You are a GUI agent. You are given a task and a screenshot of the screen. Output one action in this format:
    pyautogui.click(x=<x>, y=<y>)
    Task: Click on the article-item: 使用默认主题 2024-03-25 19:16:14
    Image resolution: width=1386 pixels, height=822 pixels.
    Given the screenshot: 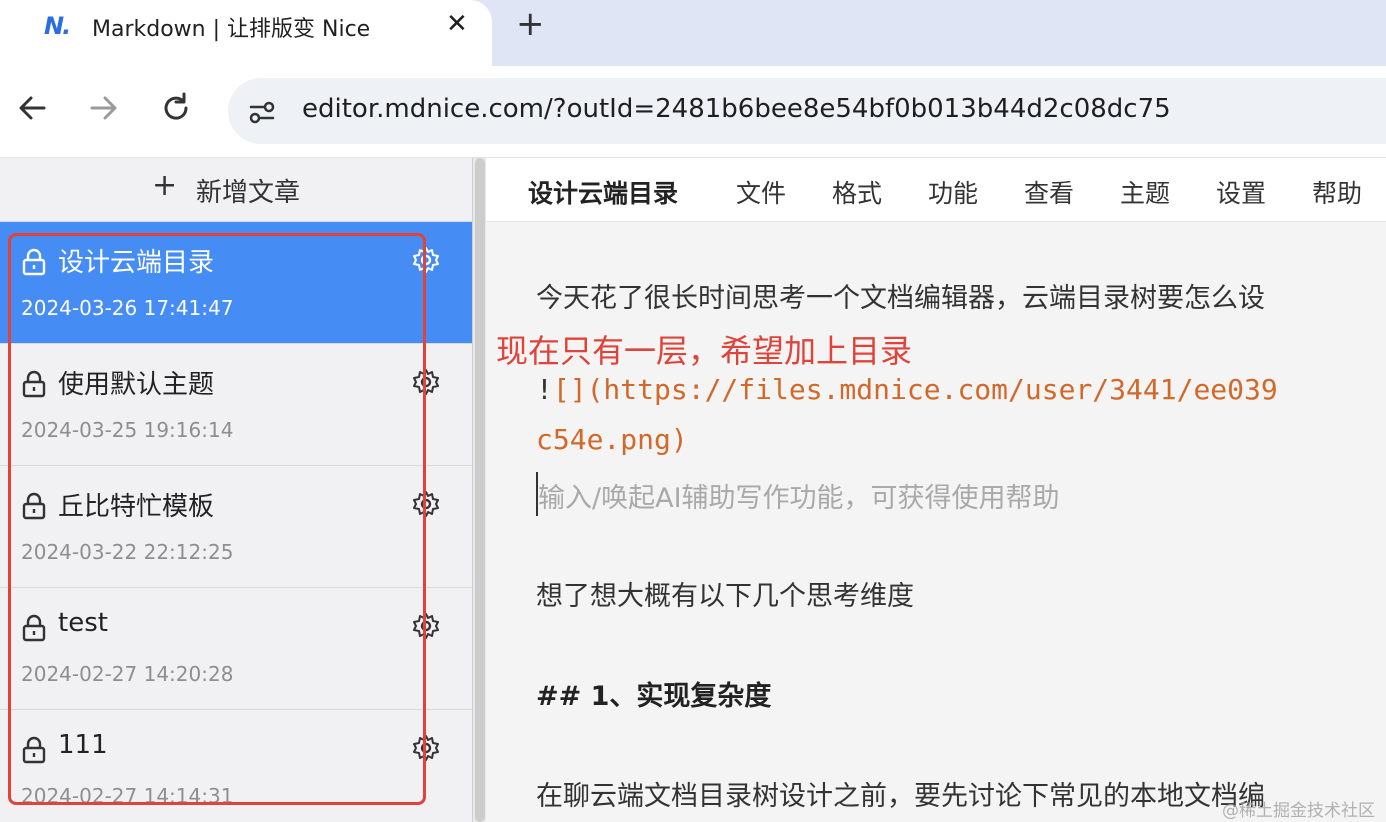 What is the action you would take?
    pyautogui.click(x=236, y=405)
    